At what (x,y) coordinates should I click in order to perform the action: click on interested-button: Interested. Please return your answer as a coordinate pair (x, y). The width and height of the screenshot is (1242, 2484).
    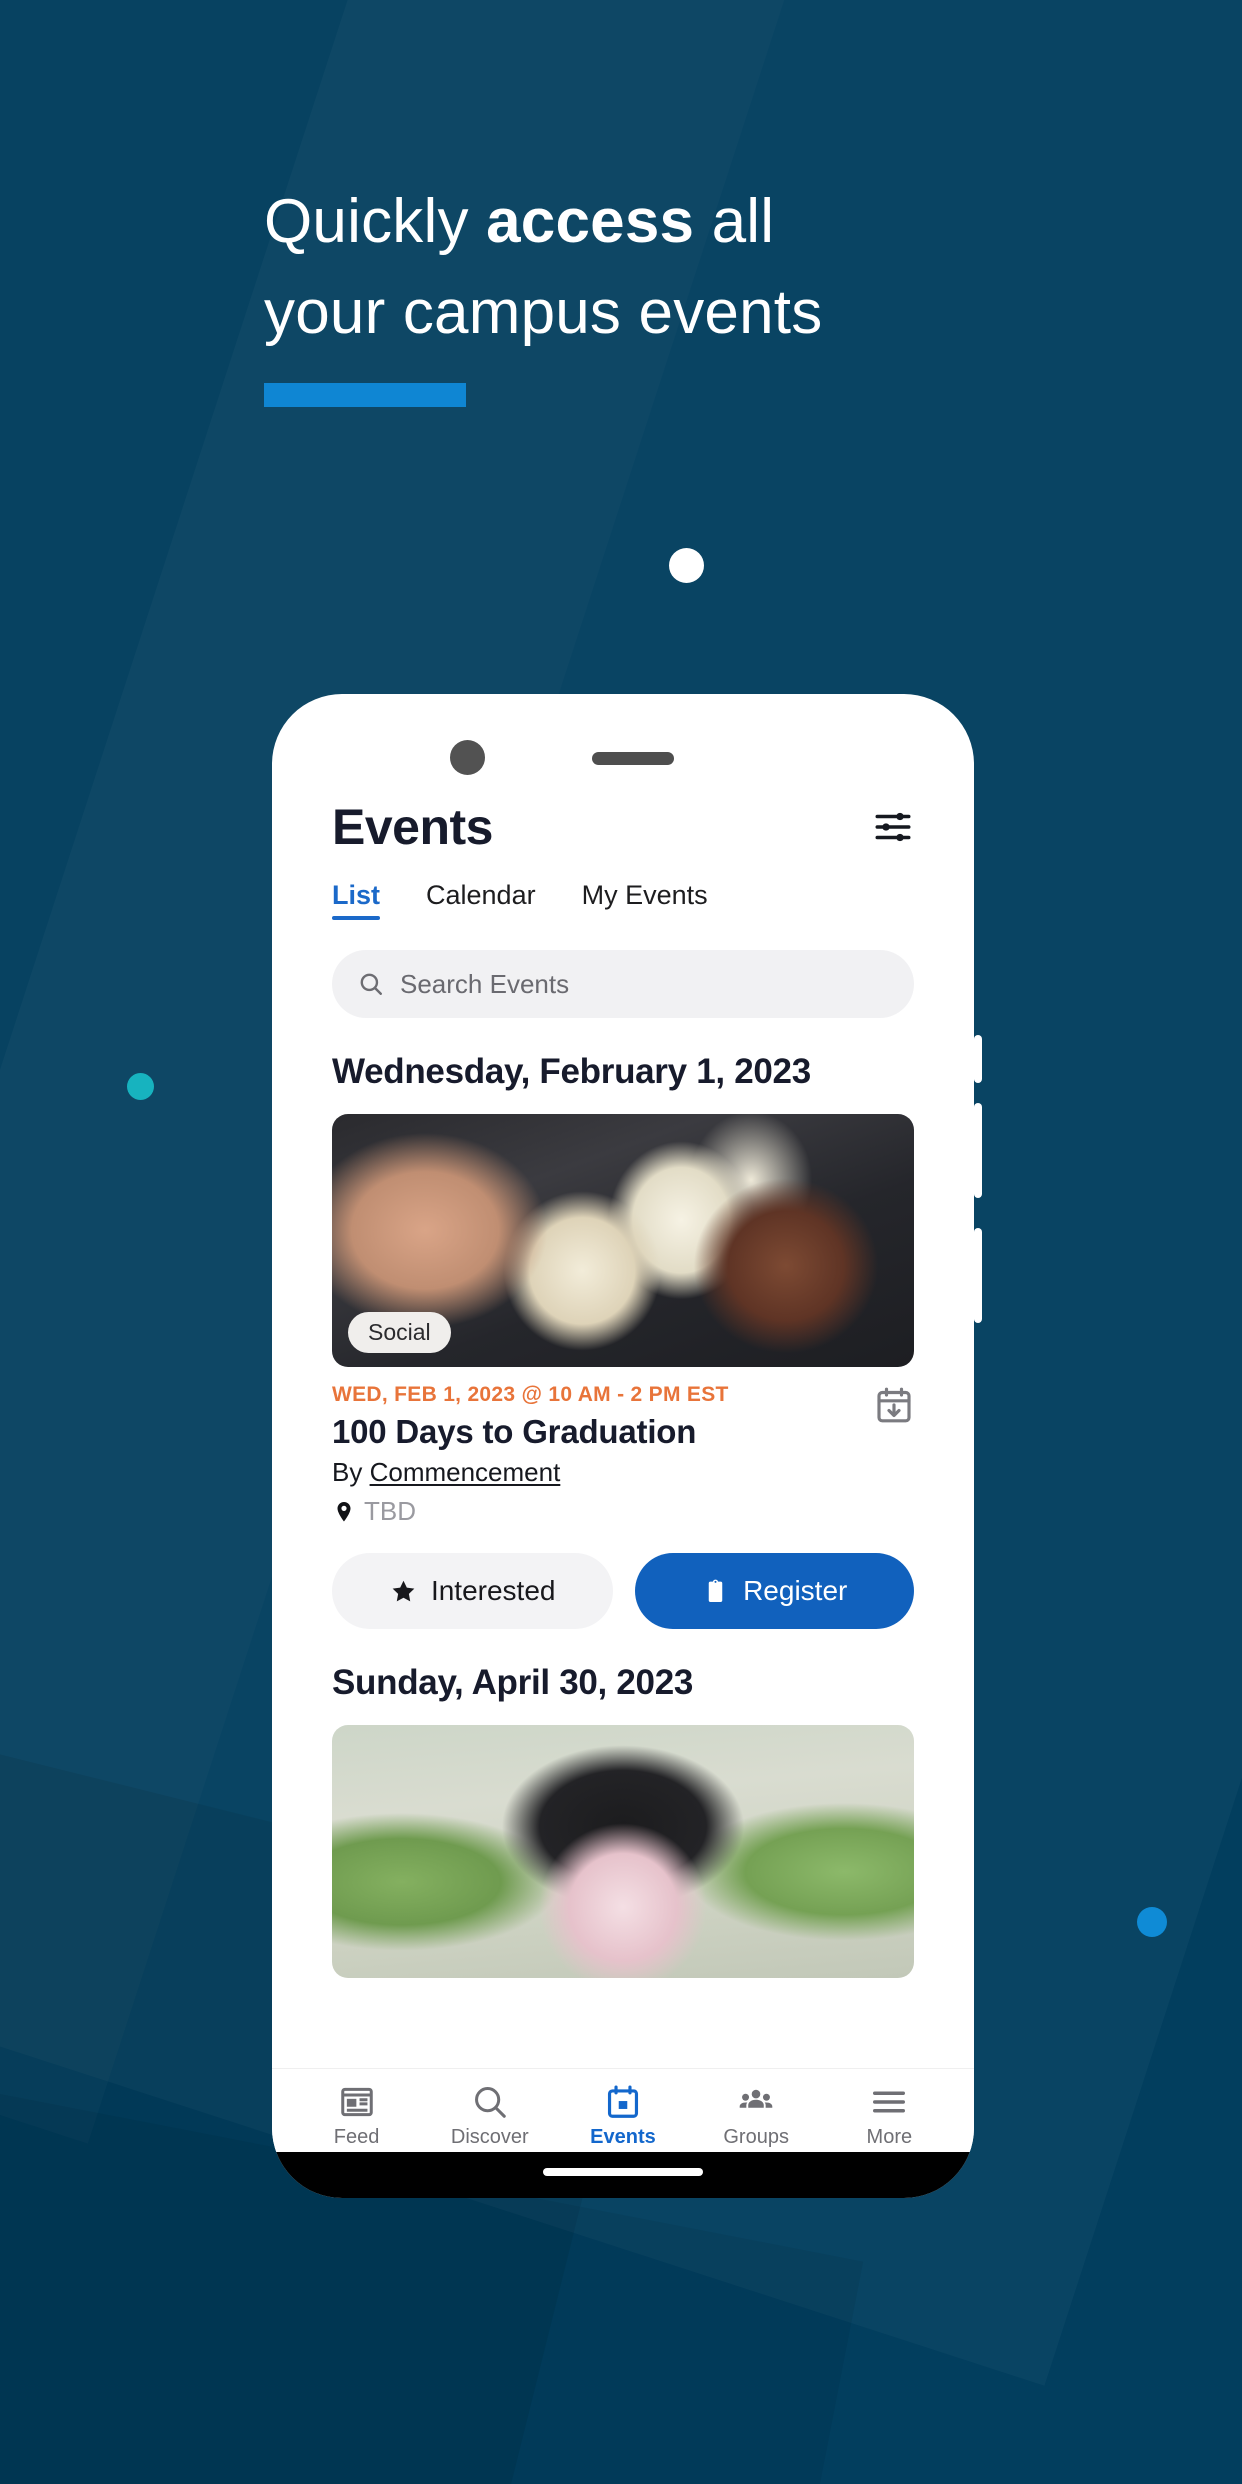
    Looking at the image, I should click on (473, 1591).